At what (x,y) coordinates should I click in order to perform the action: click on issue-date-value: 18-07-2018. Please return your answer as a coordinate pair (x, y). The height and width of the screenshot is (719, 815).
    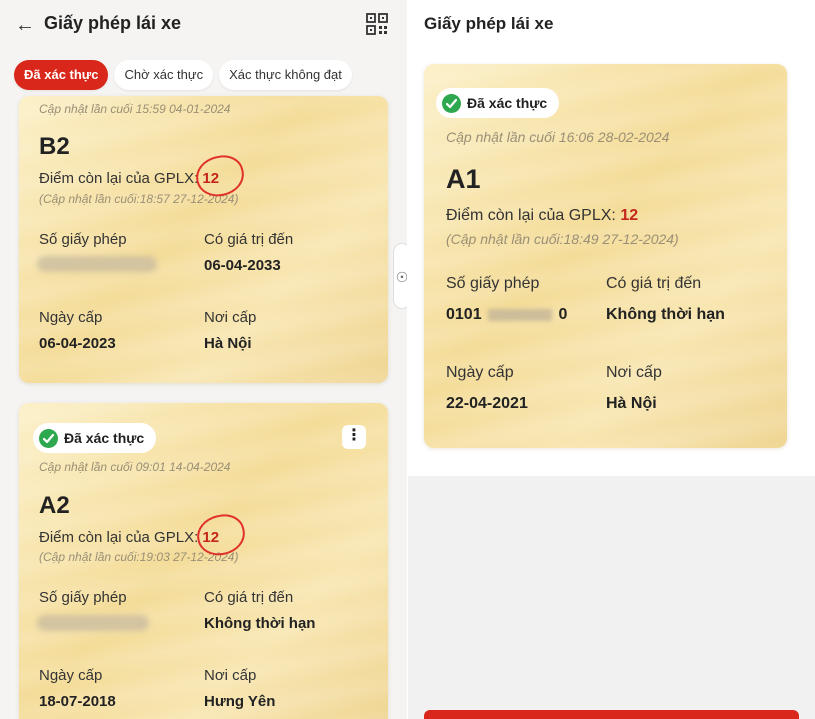
    Looking at the image, I should click on (77, 701).